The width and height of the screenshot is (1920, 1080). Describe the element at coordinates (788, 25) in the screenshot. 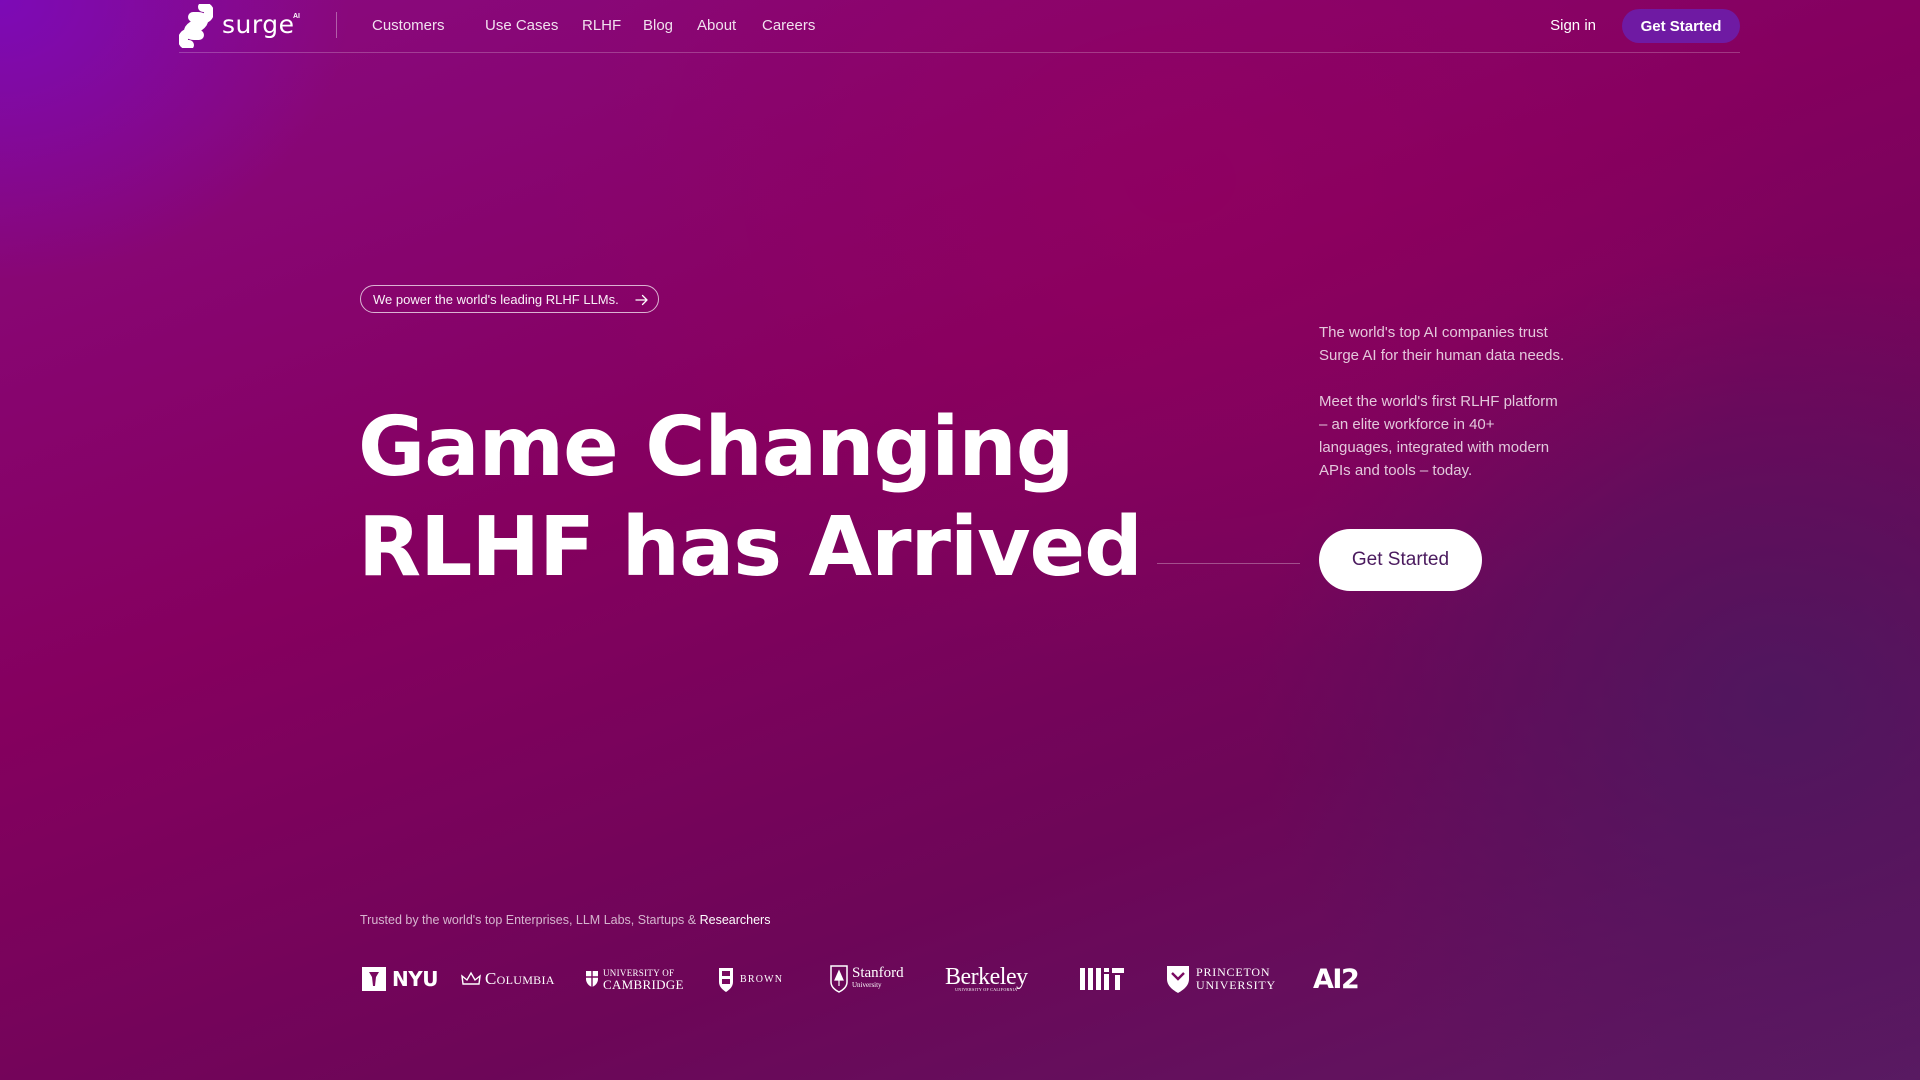

I see `nav-link-careers: Careers` at that location.